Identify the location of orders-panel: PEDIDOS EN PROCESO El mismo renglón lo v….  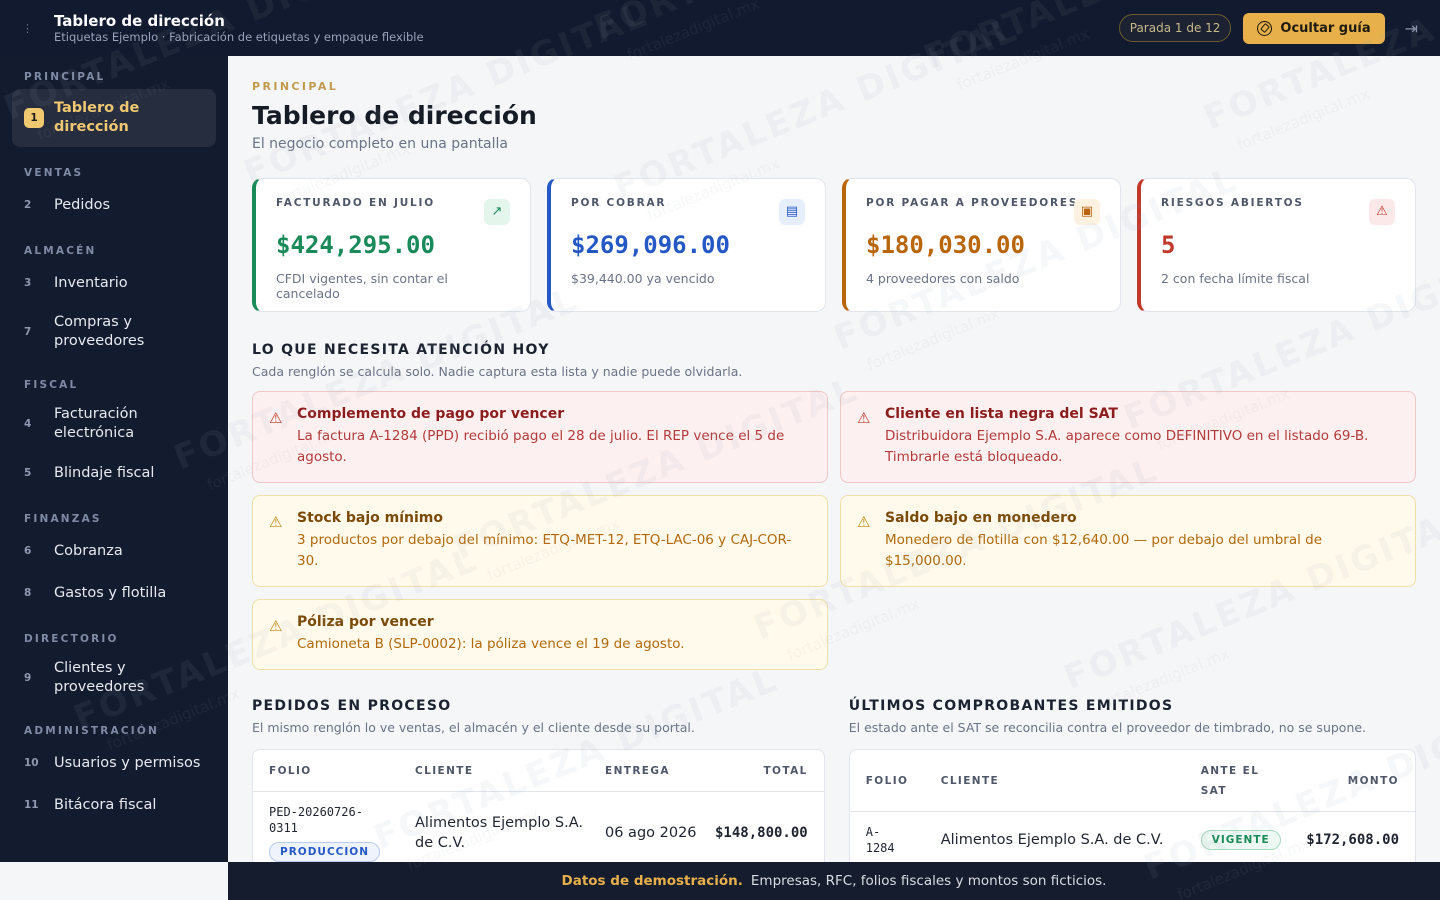
(538, 780).